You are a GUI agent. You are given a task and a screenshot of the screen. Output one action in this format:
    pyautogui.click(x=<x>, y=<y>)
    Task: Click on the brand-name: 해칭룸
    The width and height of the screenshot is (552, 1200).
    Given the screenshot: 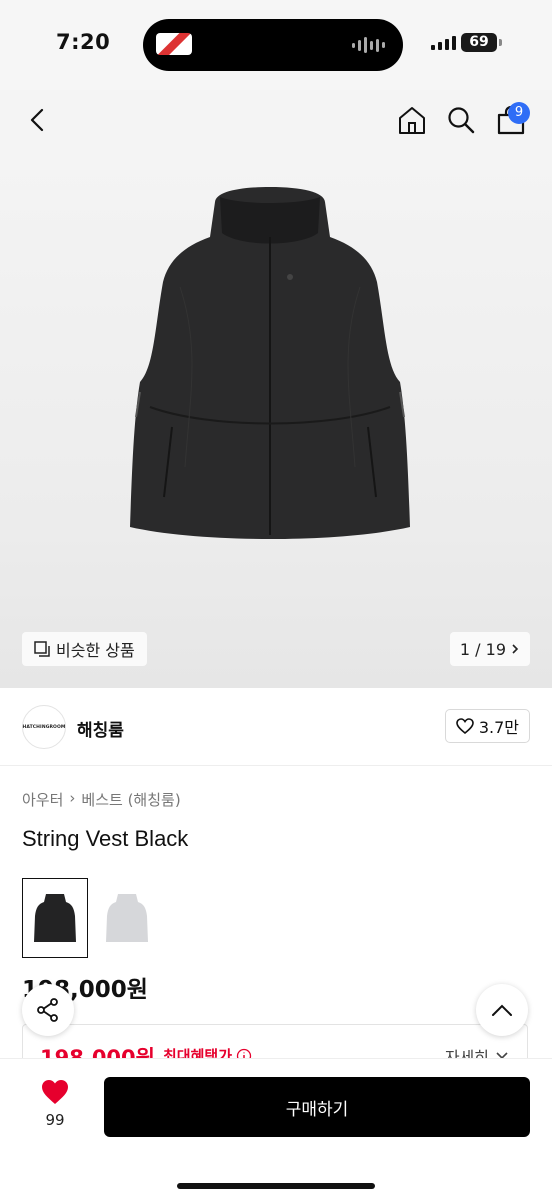 What is the action you would take?
    pyautogui.click(x=100, y=728)
    